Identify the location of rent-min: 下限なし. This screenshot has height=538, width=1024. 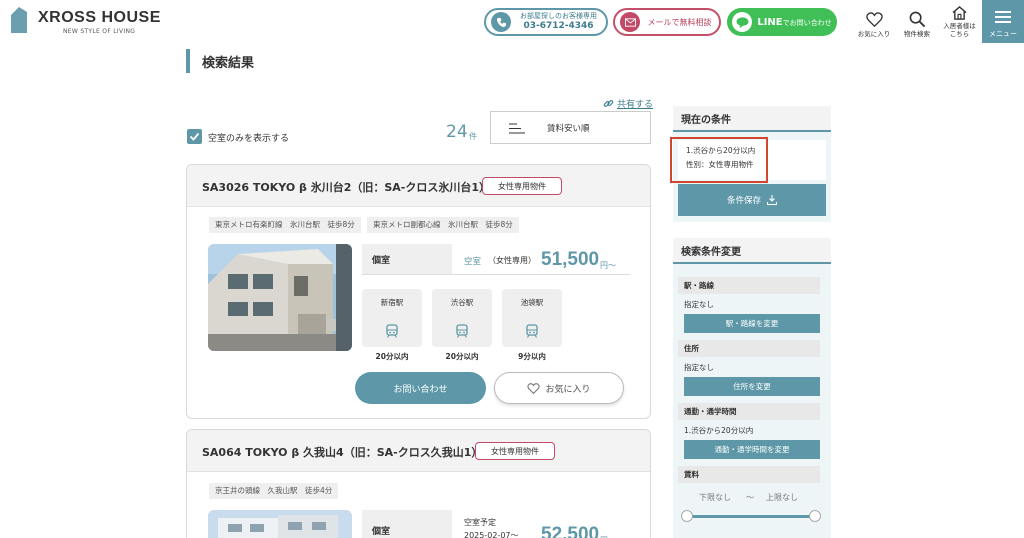
(715, 497).